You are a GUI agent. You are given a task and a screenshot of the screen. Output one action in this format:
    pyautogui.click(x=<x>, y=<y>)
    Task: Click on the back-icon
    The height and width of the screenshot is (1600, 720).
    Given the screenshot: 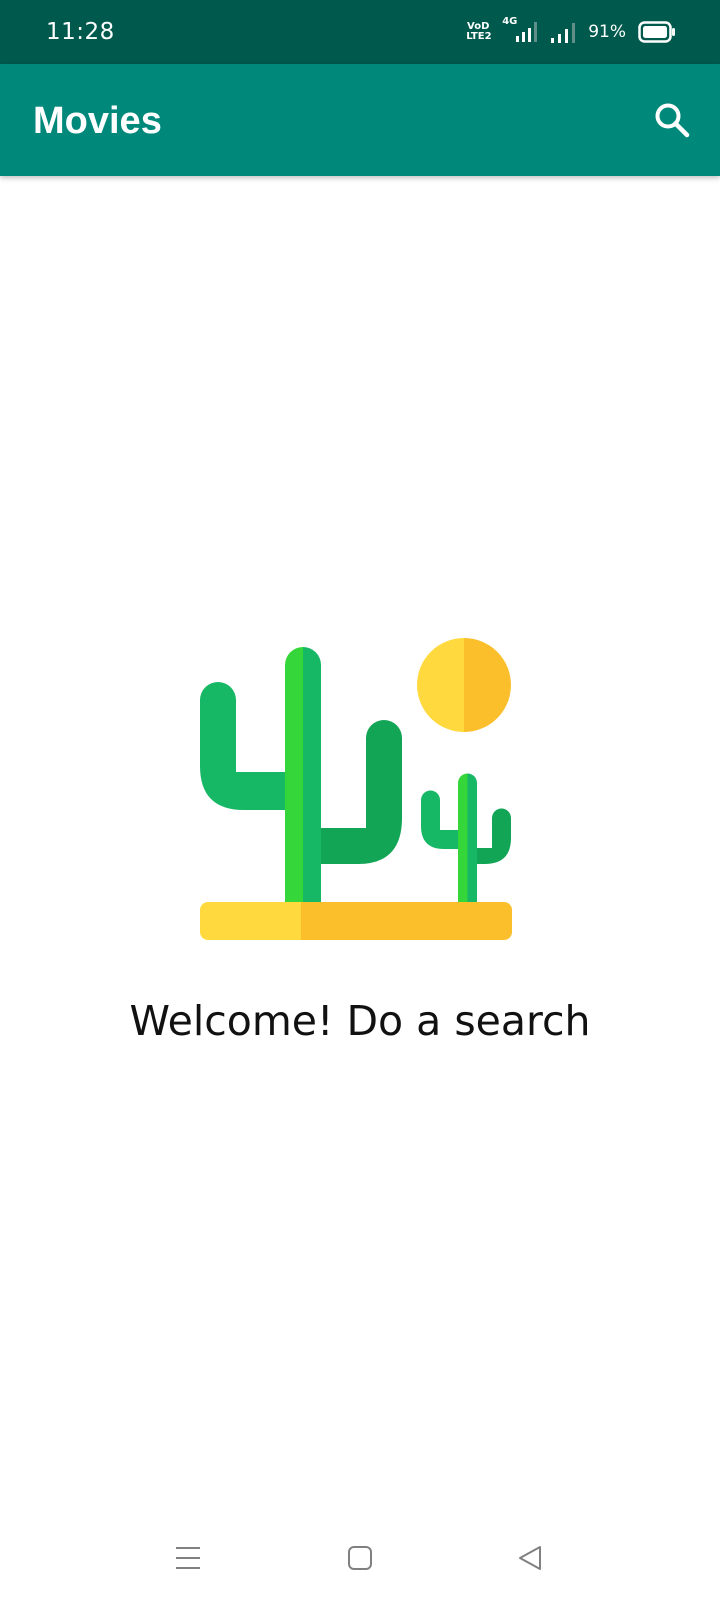 What is the action you would take?
    pyautogui.click(x=530, y=1558)
    